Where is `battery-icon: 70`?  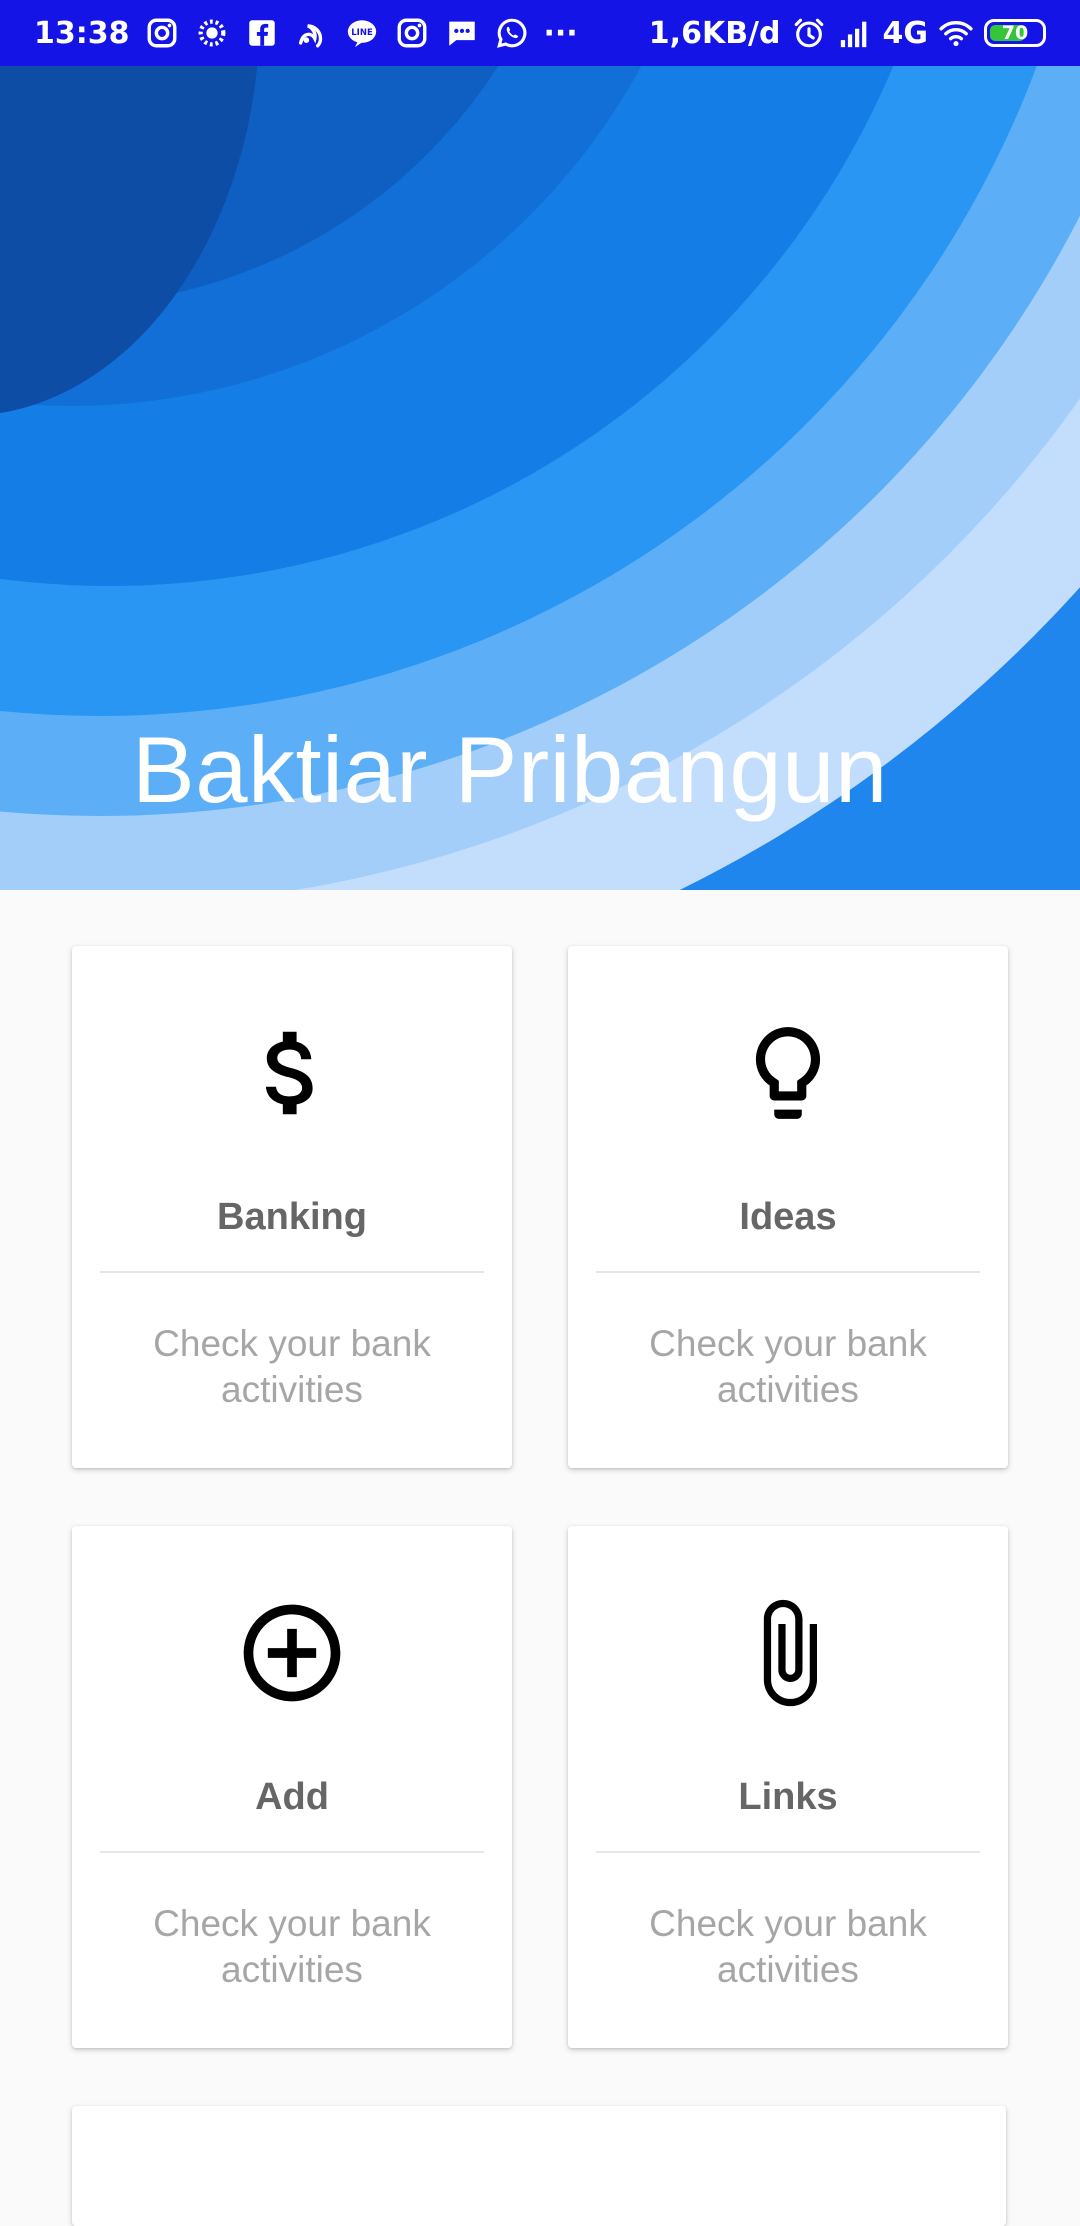 battery-icon: 70 is located at coordinates (1015, 33).